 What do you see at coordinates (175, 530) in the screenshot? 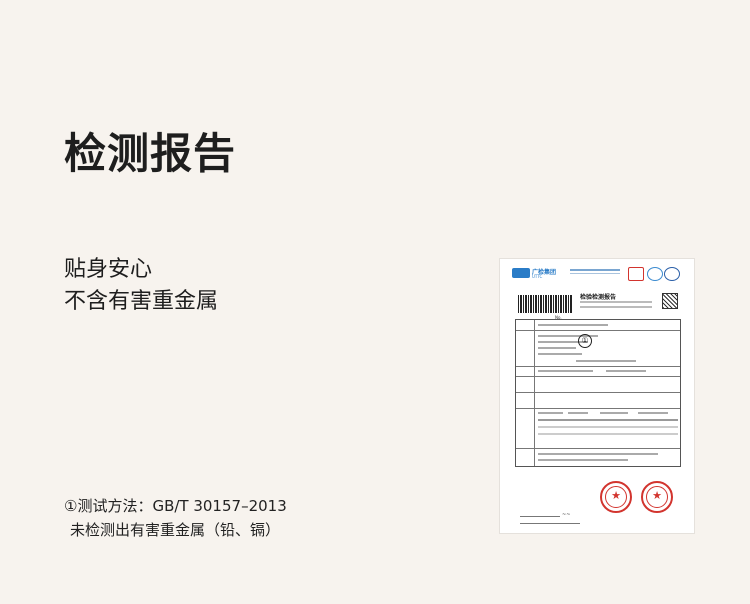
I see `test-result-line: 未检测出有害重金属（铅、镉）` at bounding box center [175, 530].